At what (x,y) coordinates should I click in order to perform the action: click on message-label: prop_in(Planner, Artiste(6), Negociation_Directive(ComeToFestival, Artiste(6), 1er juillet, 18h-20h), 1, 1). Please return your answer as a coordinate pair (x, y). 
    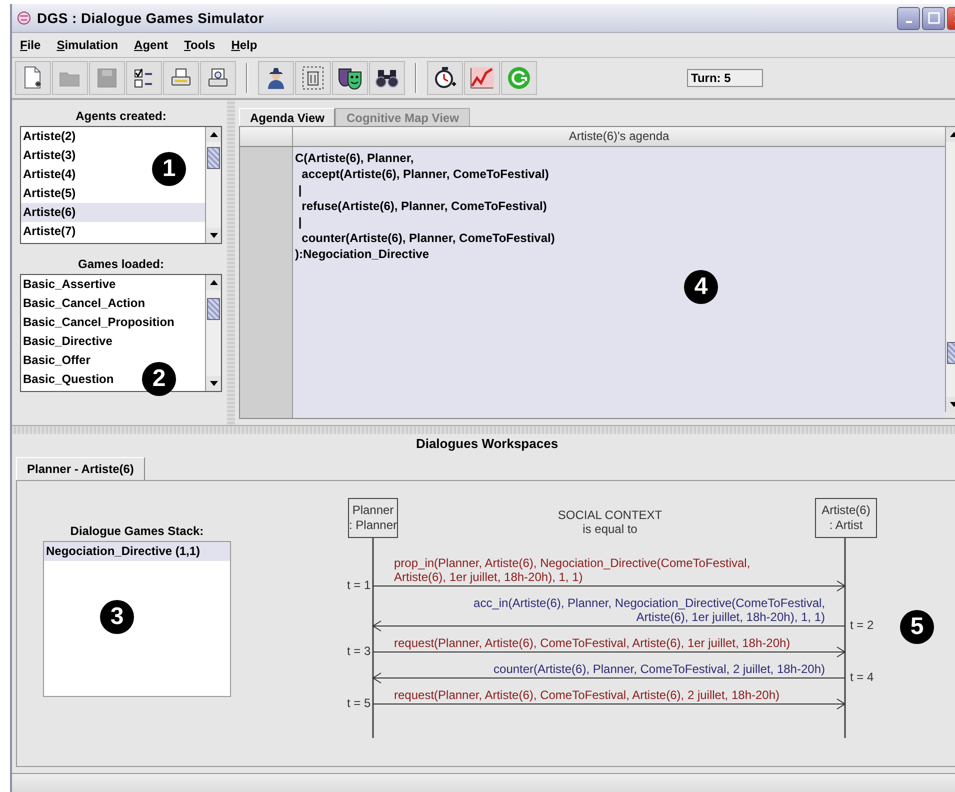
    Looking at the image, I should click on (572, 570).